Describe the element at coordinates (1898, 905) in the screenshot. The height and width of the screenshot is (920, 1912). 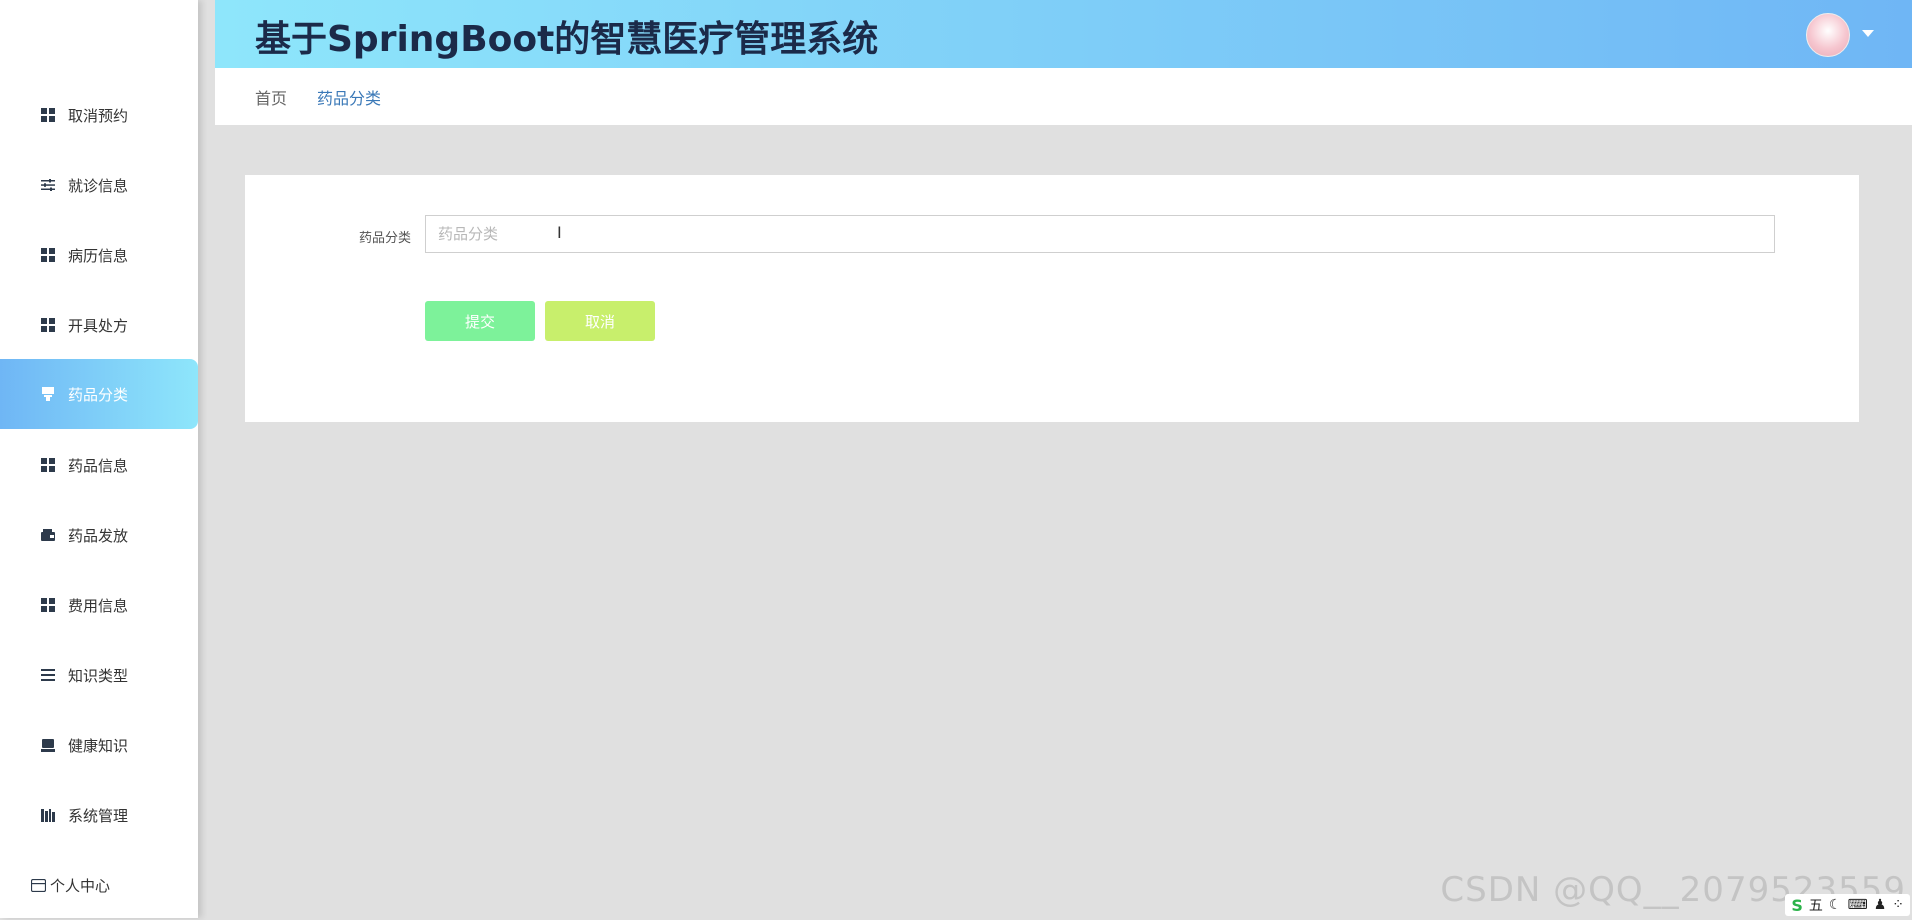
I see `apps-icon: ⁘` at that location.